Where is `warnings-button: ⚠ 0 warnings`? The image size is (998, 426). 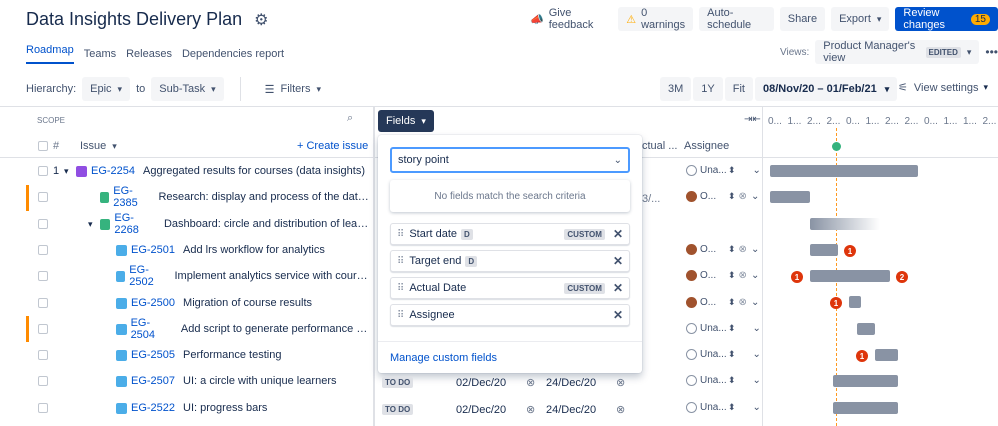
warnings-button: ⚠ 0 warnings is located at coordinates (656, 19).